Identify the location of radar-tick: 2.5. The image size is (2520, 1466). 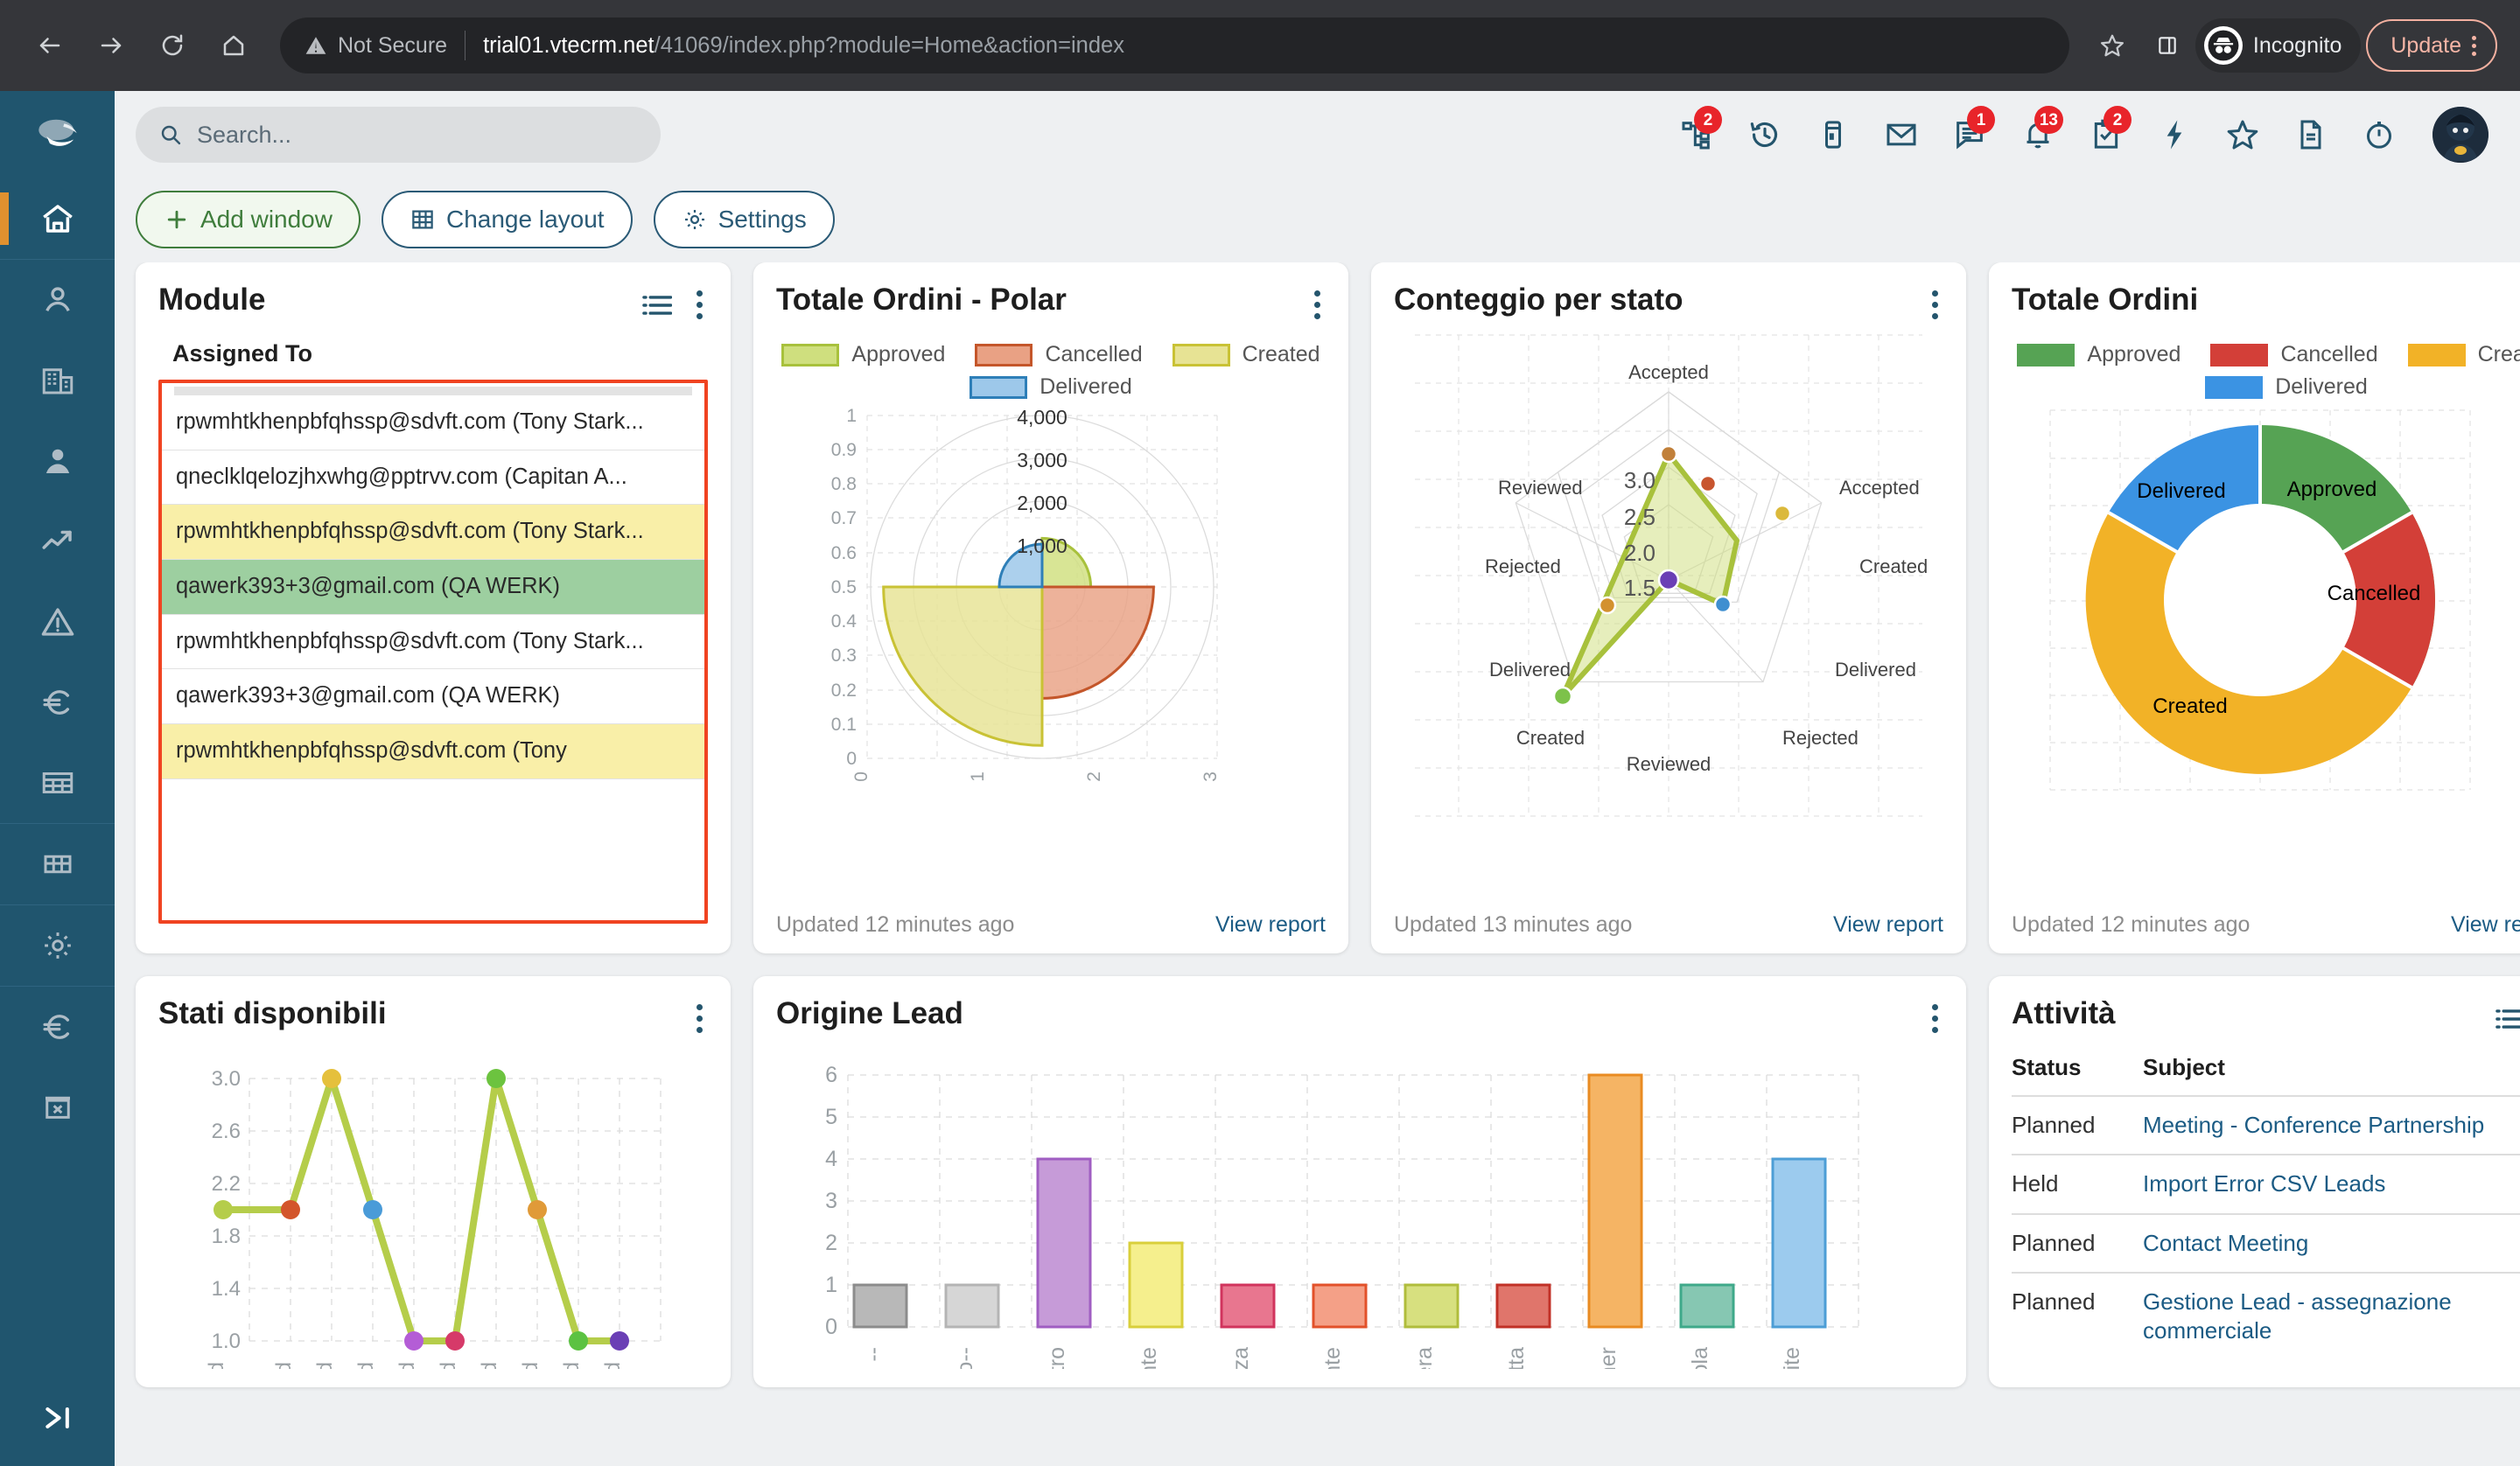
(1640, 517).